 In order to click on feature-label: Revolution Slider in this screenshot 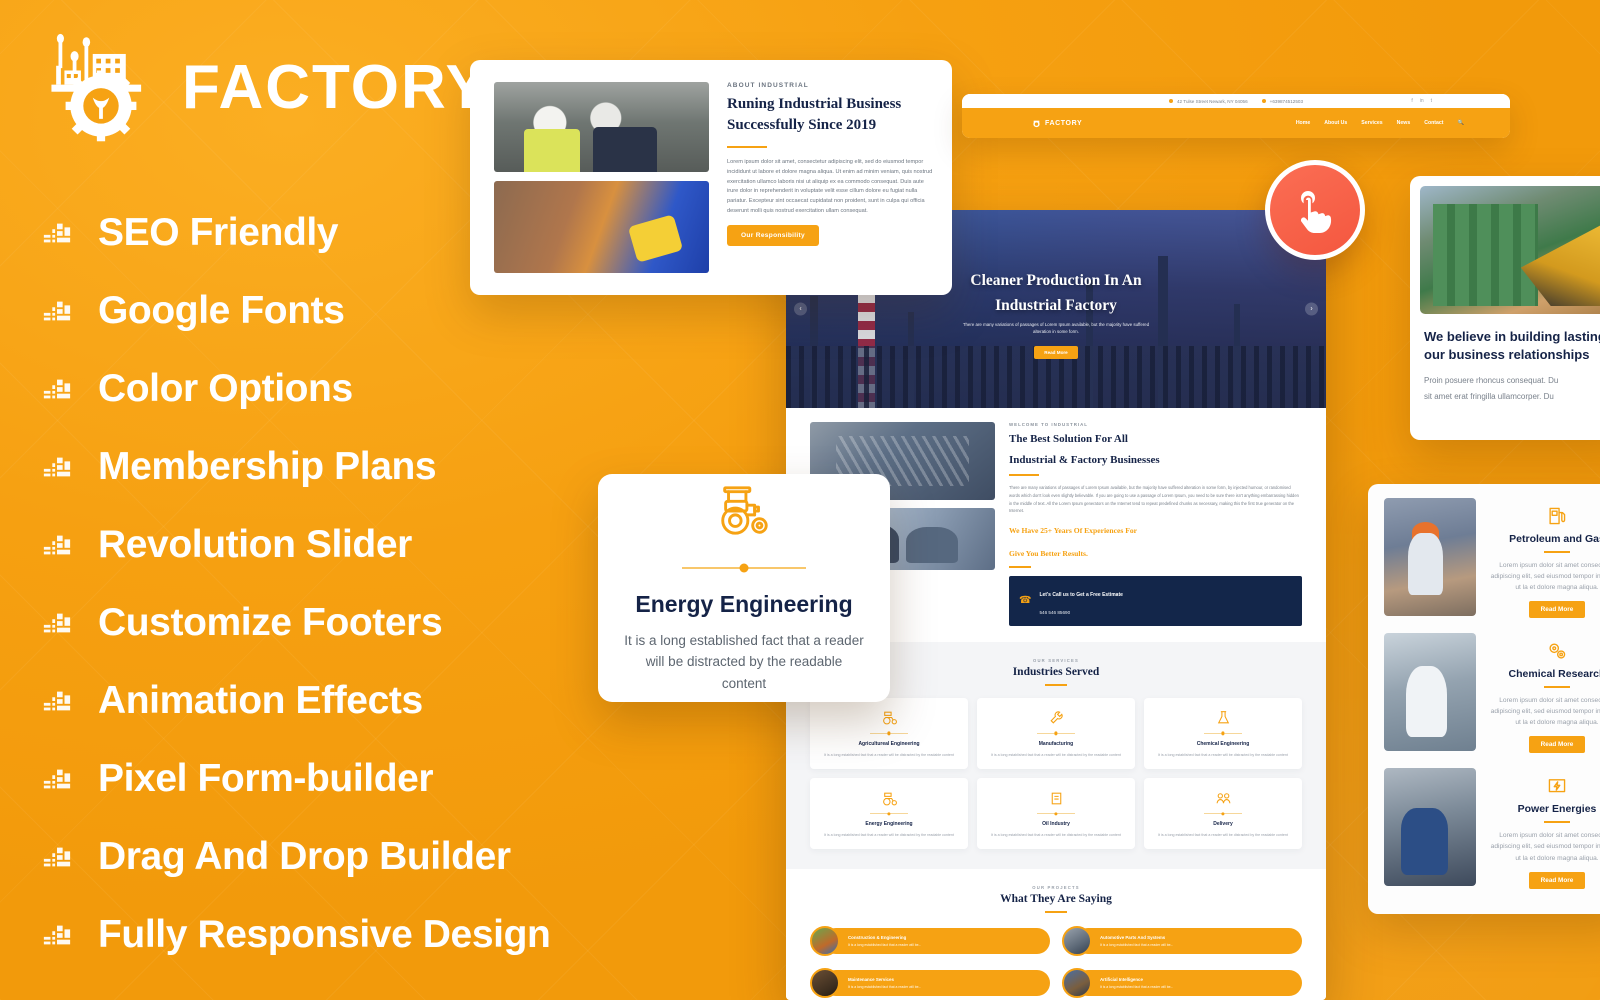, I will do `click(255, 544)`.